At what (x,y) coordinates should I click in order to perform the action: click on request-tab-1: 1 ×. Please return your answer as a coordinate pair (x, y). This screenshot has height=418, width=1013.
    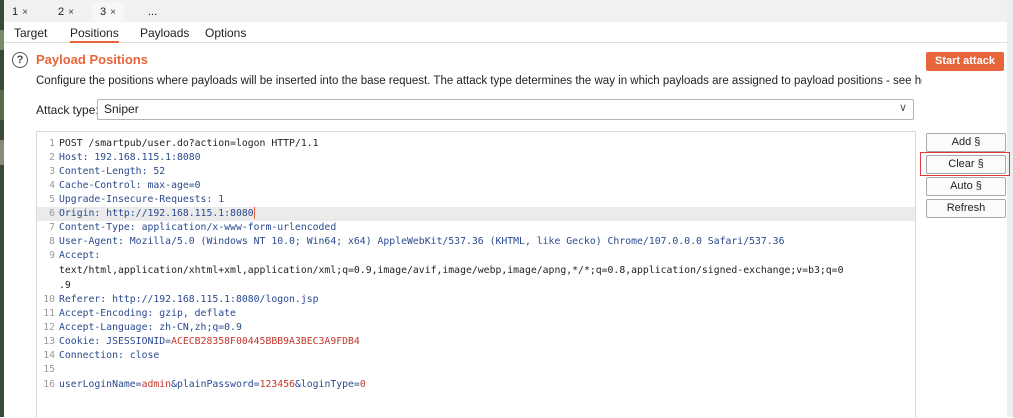
    Looking at the image, I should click on (20, 12).